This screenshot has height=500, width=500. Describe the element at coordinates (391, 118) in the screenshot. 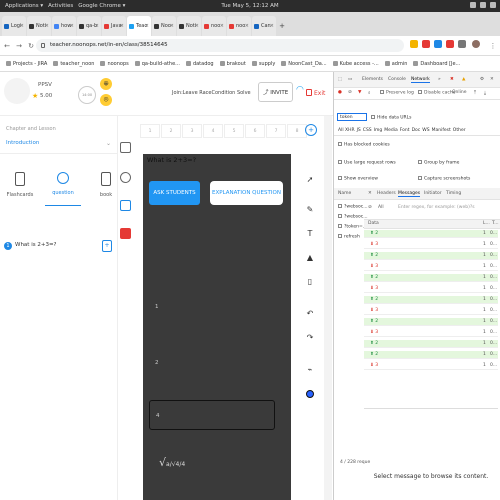

I see `hide-data-urls-checkbox: Hide data URLs` at that location.